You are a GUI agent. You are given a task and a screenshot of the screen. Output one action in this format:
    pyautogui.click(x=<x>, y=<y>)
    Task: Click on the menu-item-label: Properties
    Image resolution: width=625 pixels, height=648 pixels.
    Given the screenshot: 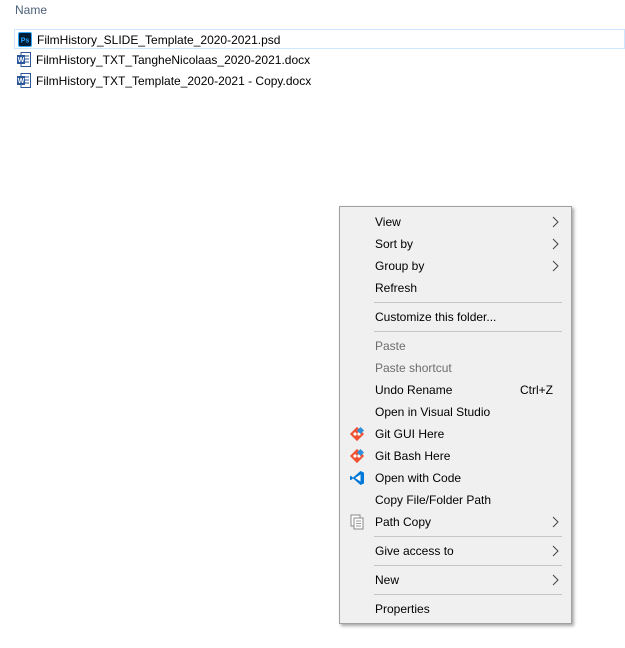 What is the action you would take?
    pyautogui.click(x=402, y=609)
    